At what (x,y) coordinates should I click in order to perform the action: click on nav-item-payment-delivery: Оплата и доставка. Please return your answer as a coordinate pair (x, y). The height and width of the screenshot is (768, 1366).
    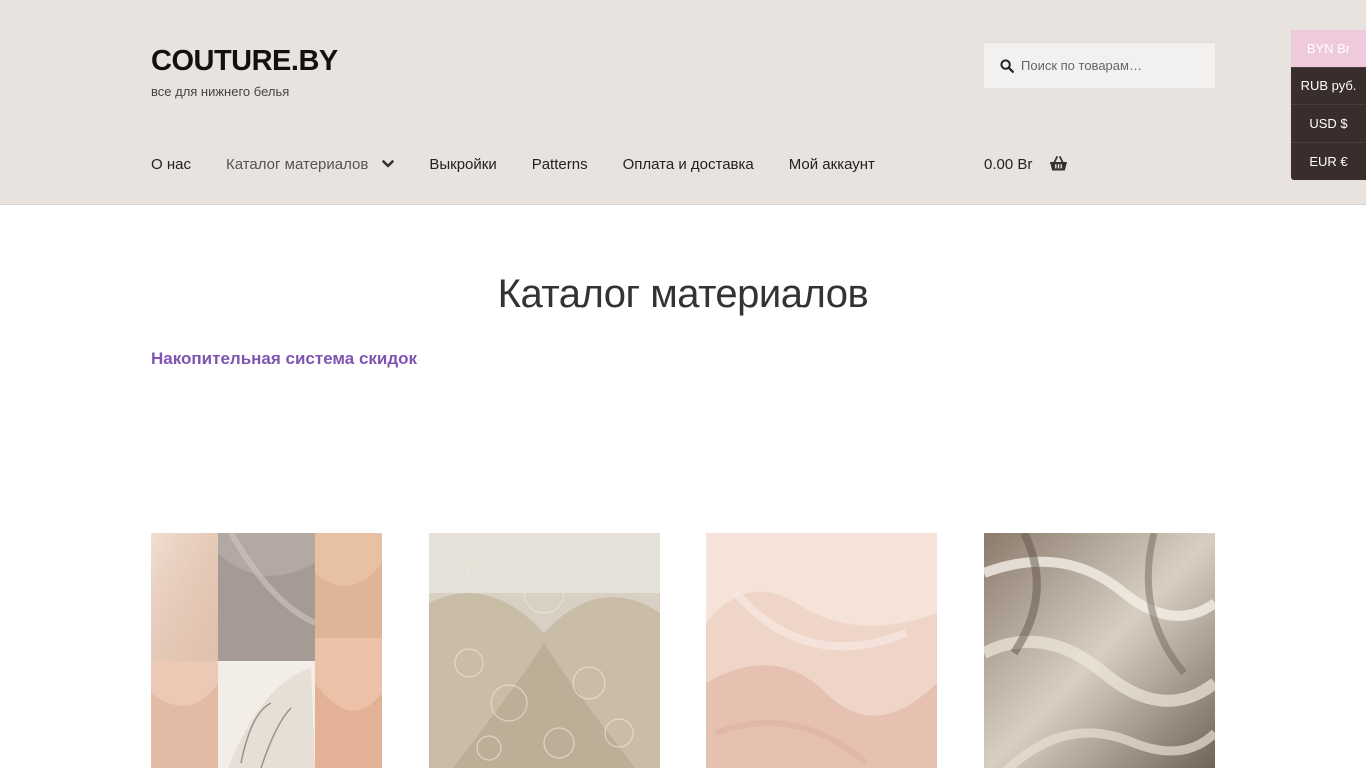
    Looking at the image, I should click on (688, 164).